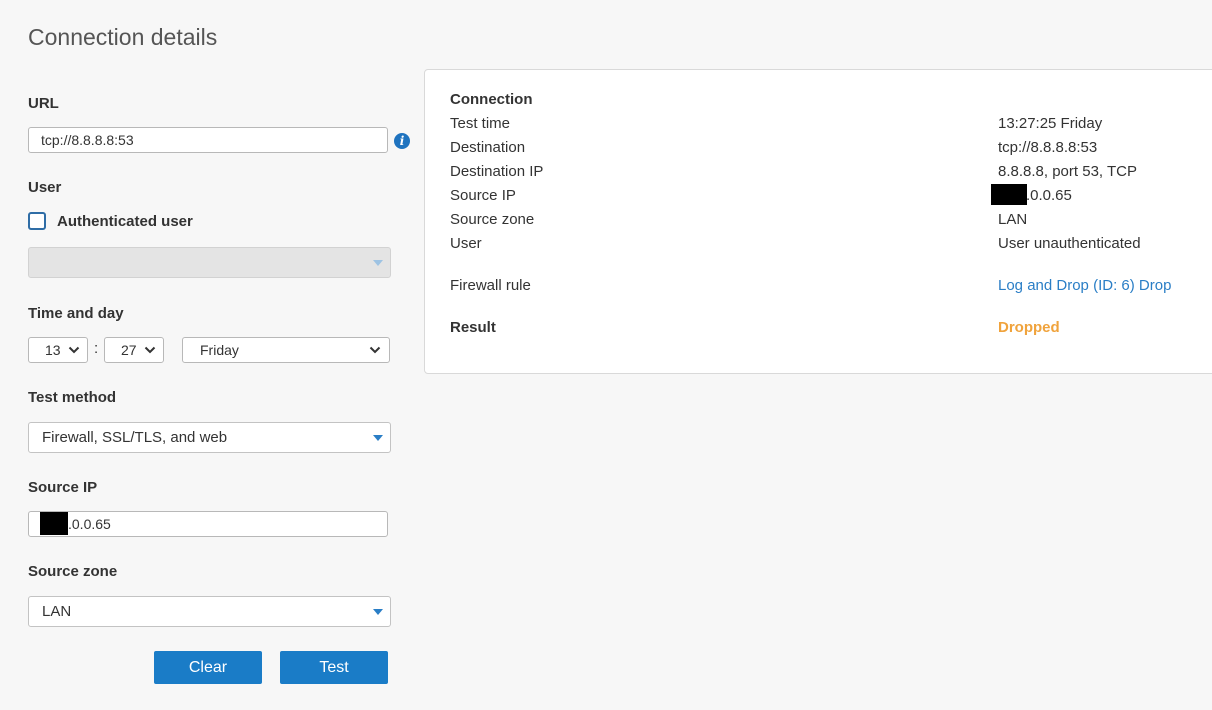 The height and width of the screenshot is (710, 1212). I want to click on source-ip-label: Source IP, so click(63, 487).